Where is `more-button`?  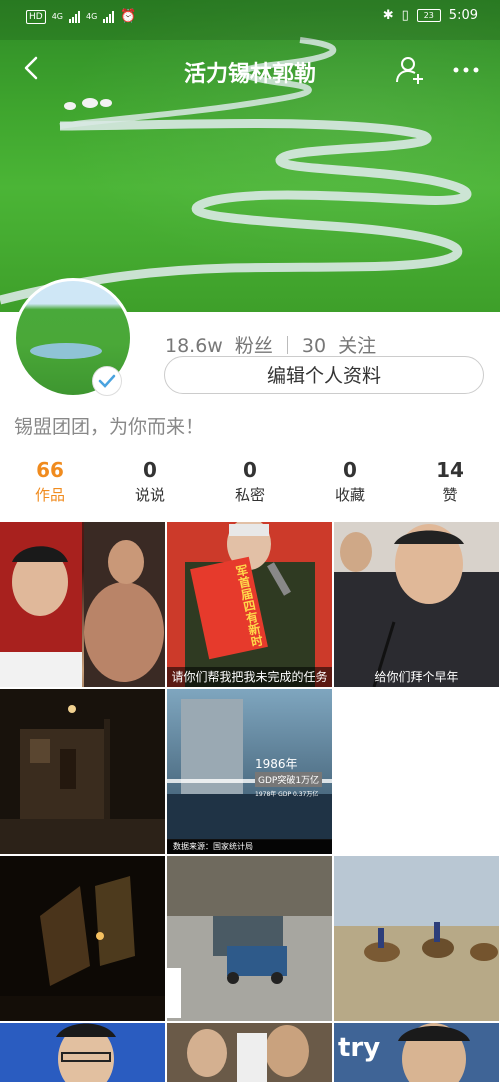
more-button is located at coordinates (466, 70).